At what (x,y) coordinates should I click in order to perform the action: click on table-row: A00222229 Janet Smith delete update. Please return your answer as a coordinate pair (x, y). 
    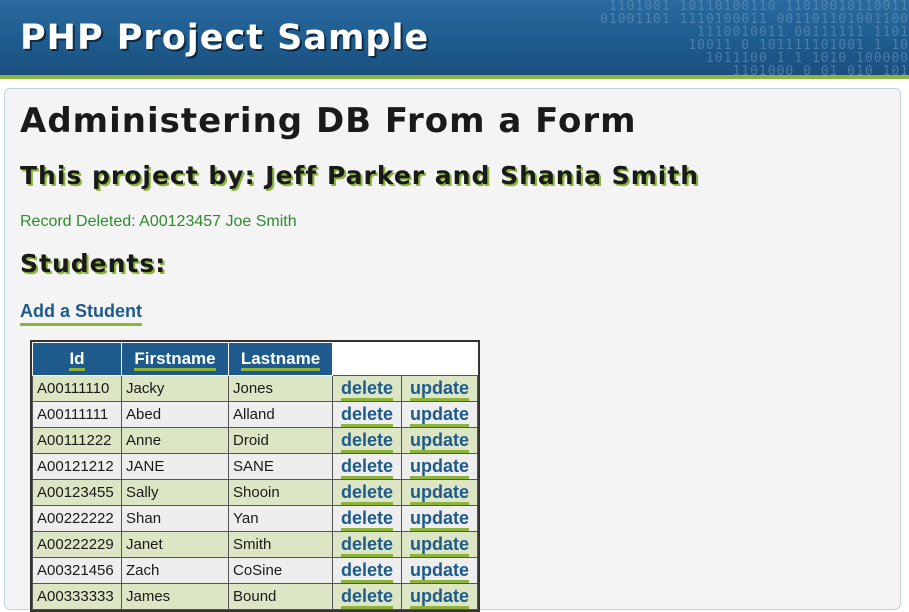
    Looking at the image, I should click on (255, 544).